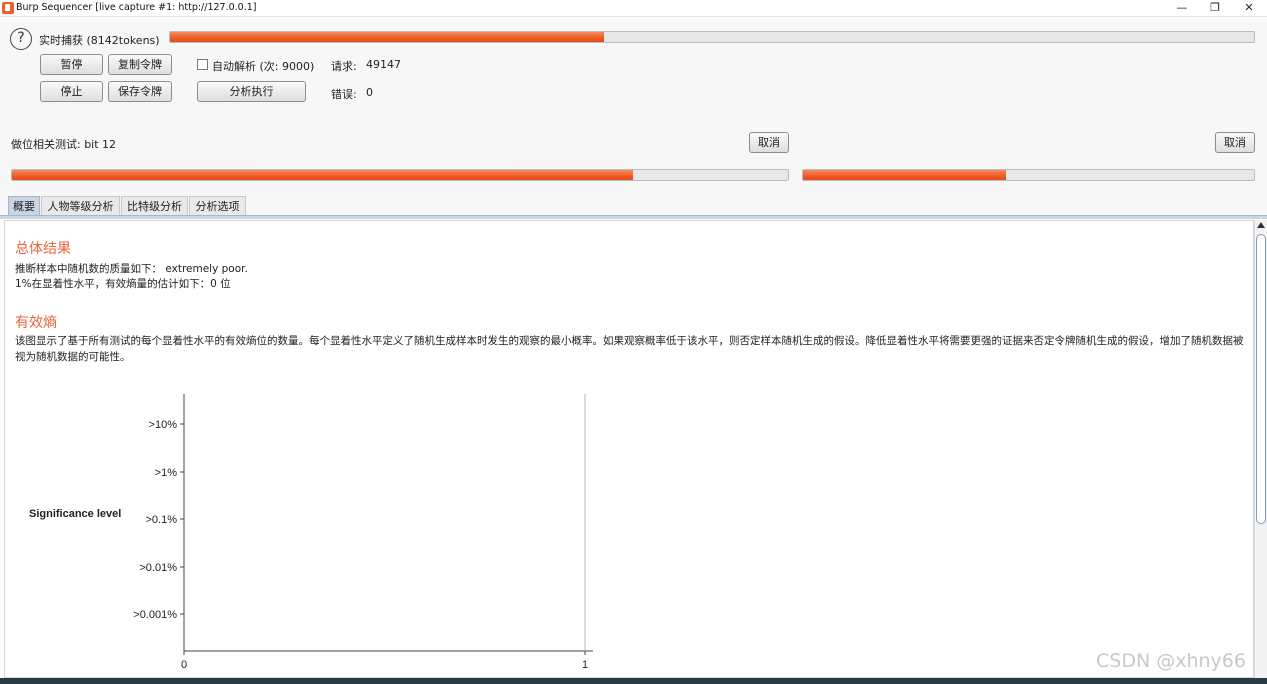  What do you see at coordinates (1028, 175) in the screenshot?
I see `second-test-progress-bar` at bounding box center [1028, 175].